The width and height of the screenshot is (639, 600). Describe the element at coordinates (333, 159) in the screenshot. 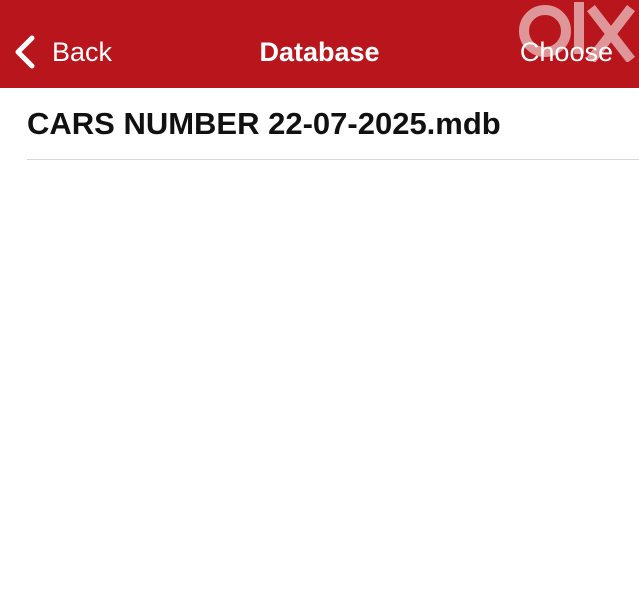

I see `row-divider` at that location.